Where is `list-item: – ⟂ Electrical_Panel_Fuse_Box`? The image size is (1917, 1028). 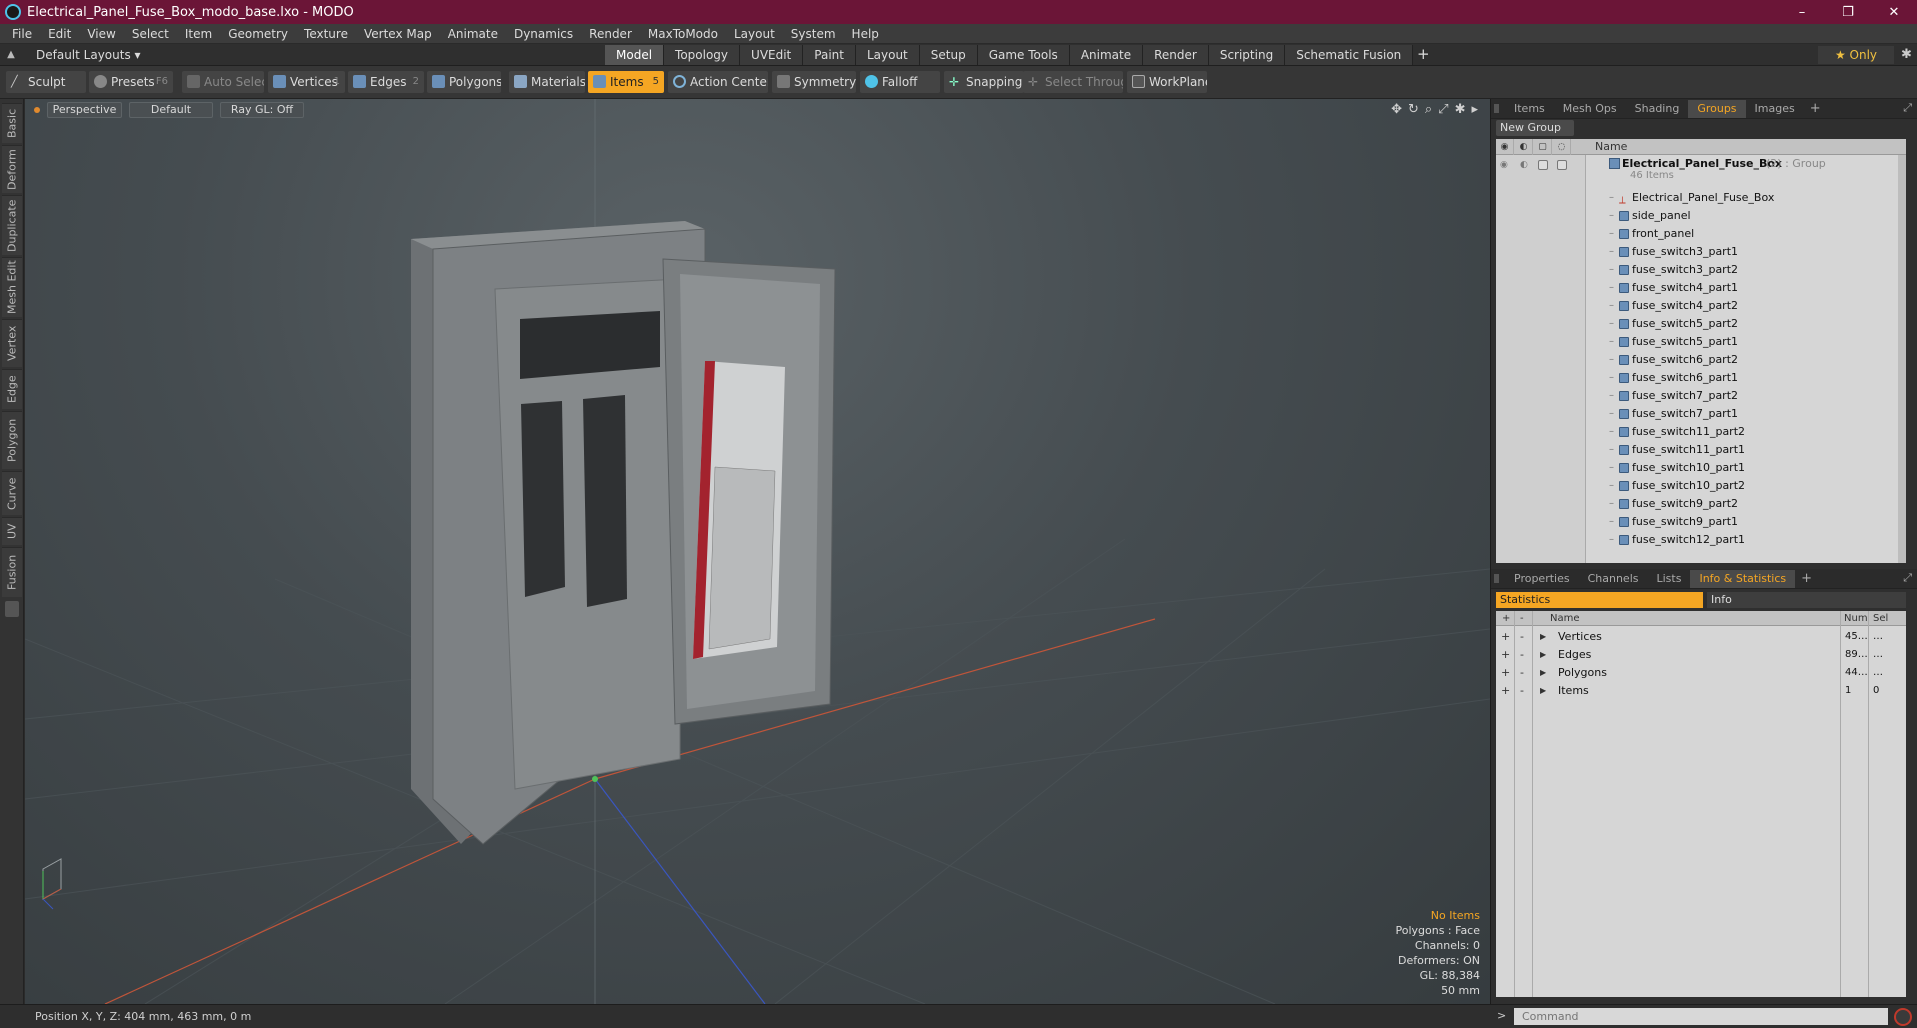
list-item: – ⟂ Electrical_Panel_Fuse_Box is located at coordinates (1701, 198).